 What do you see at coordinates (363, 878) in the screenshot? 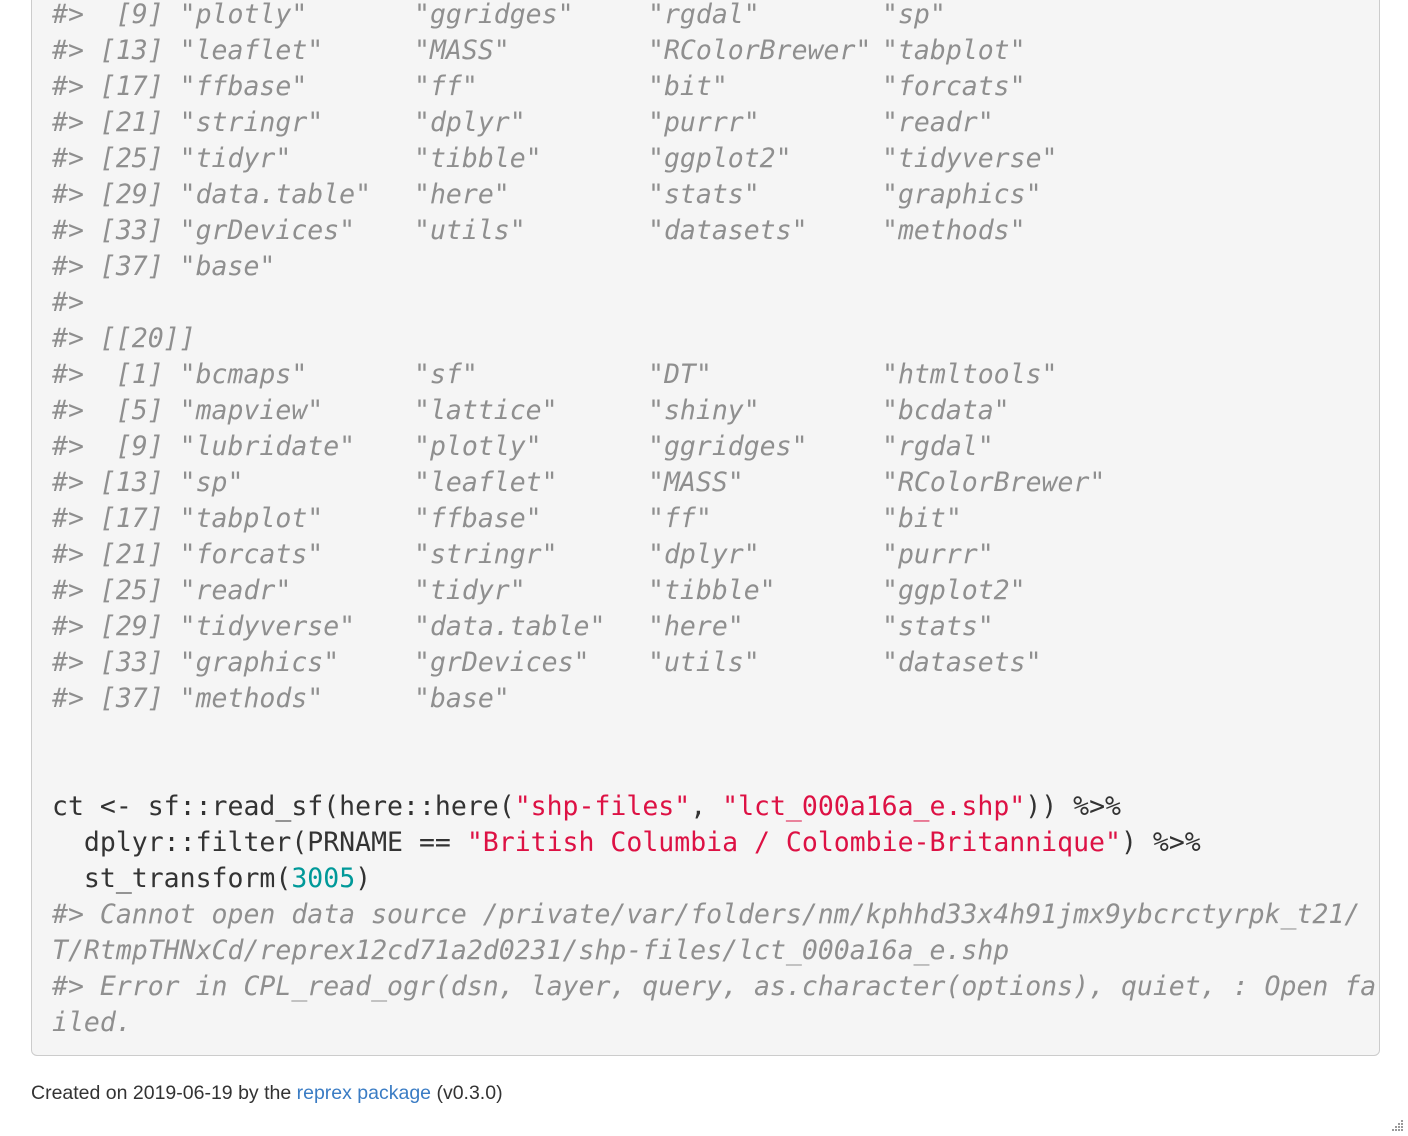
I see `code-text: )` at bounding box center [363, 878].